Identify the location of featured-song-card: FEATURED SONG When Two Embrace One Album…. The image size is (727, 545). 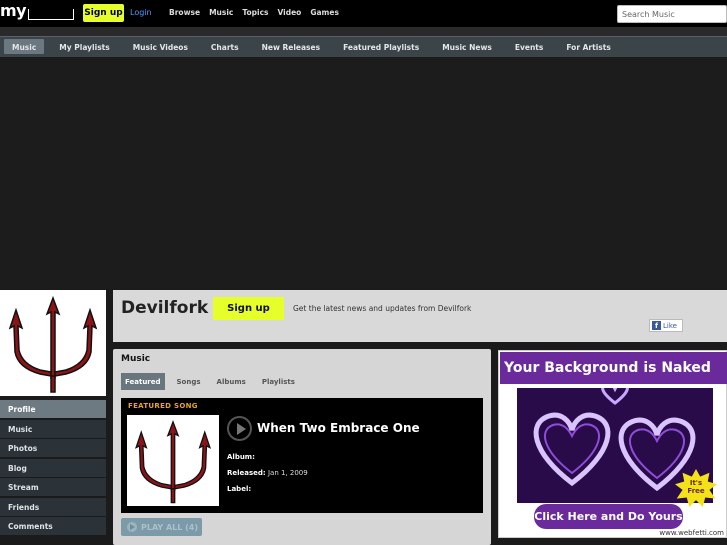
(302, 455).